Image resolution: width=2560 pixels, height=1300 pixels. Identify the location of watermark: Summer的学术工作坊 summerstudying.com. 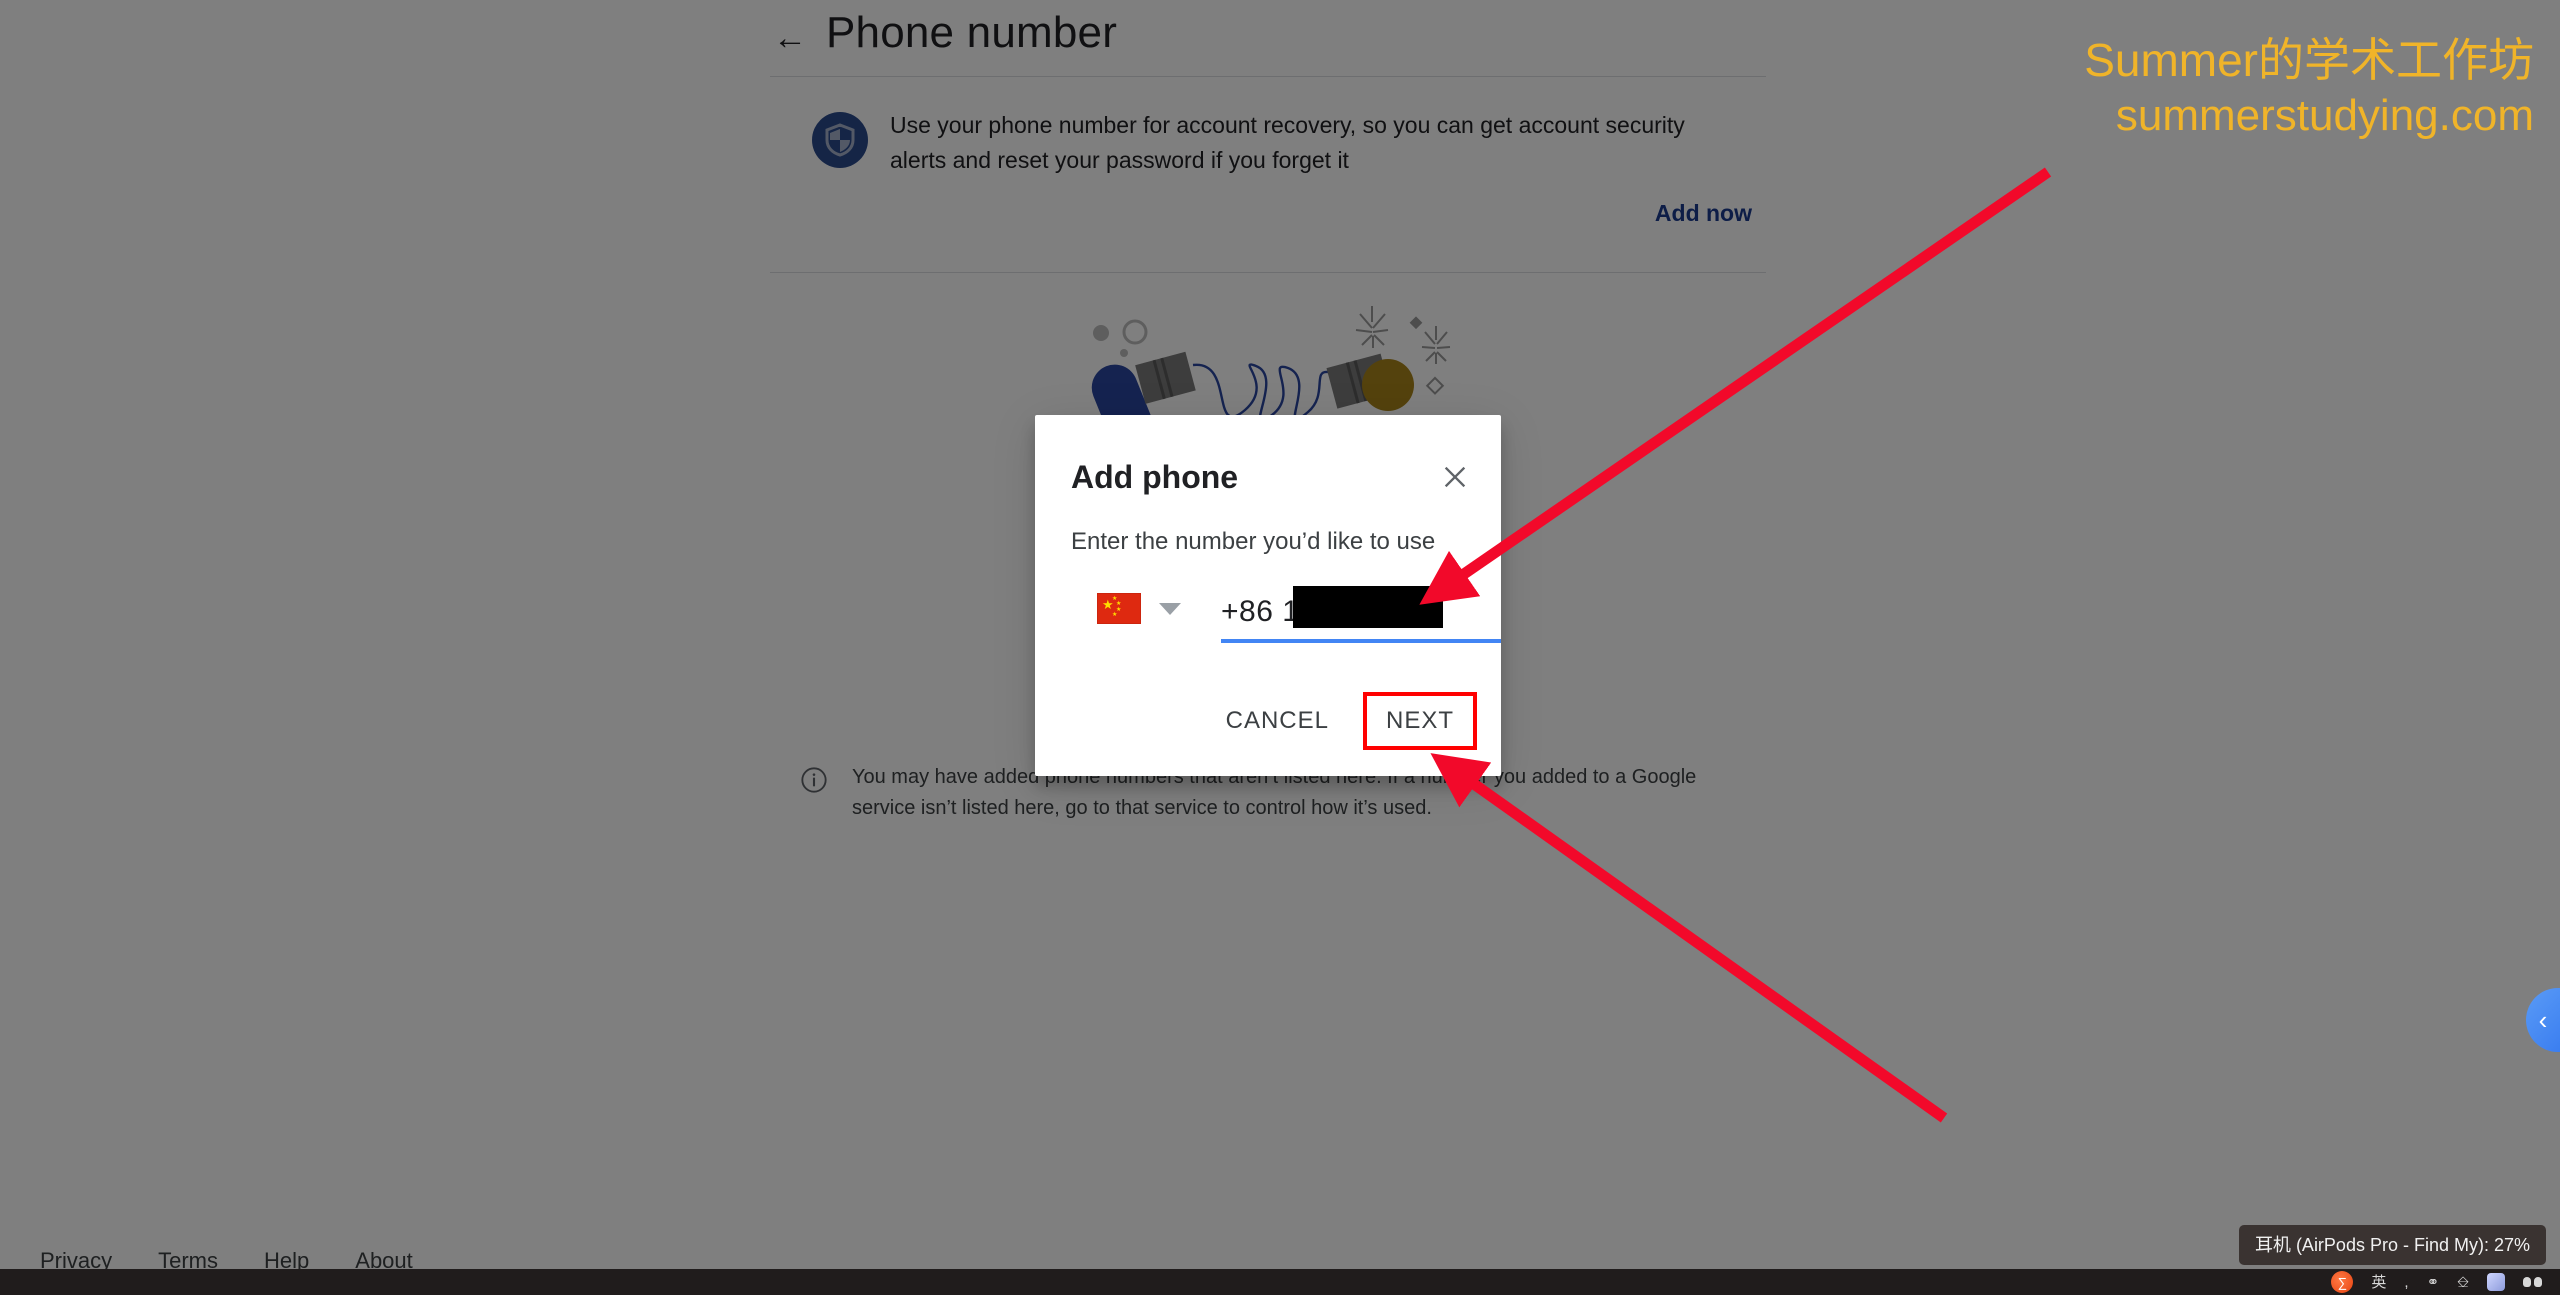
(2309, 88).